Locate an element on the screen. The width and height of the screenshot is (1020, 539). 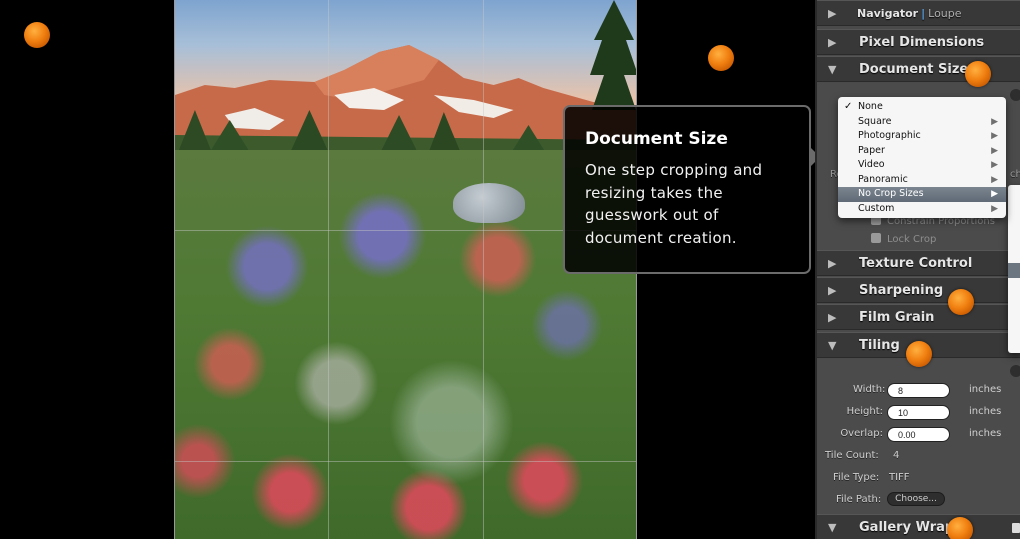
tile-height-input is located at coordinates (918, 412).